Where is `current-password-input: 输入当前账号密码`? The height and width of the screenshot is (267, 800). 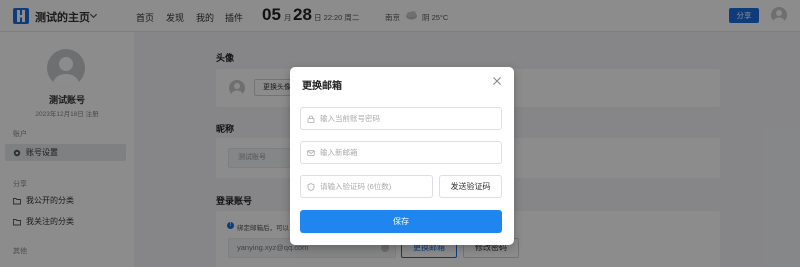
current-password-input: 输入当前账号密码 is located at coordinates (401, 118).